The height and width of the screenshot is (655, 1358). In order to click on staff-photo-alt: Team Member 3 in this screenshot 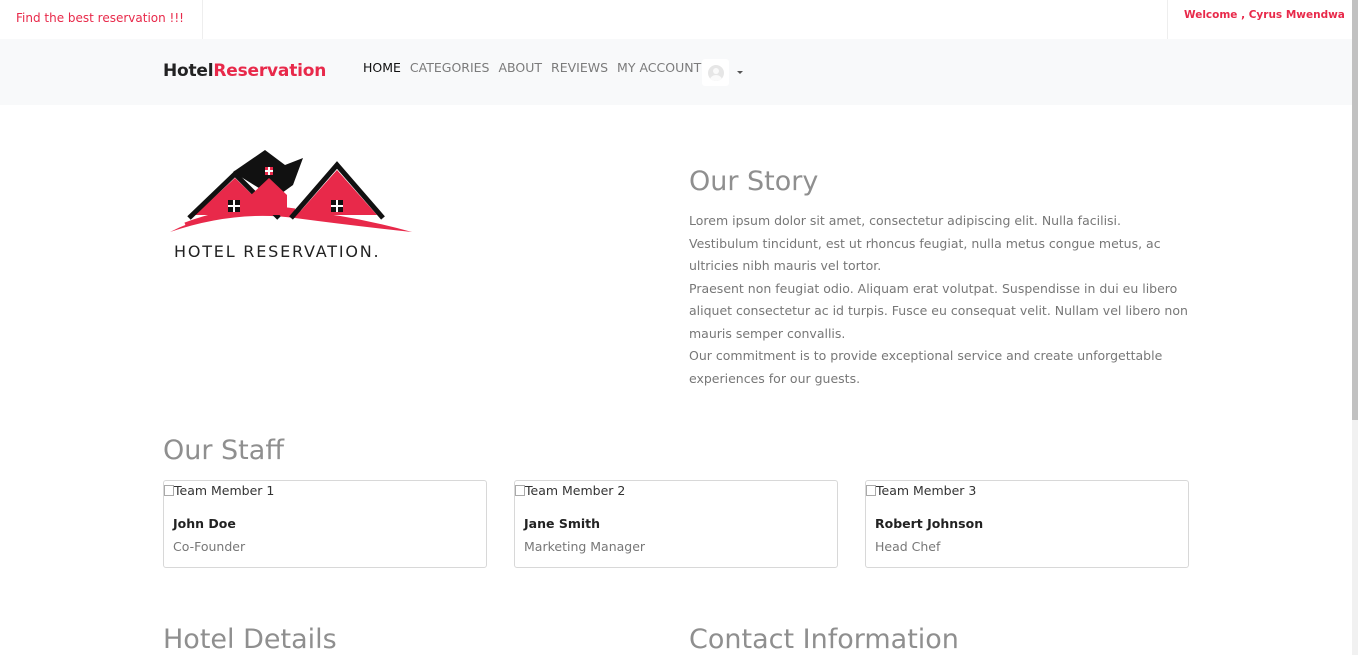, I will do `click(926, 490)`.